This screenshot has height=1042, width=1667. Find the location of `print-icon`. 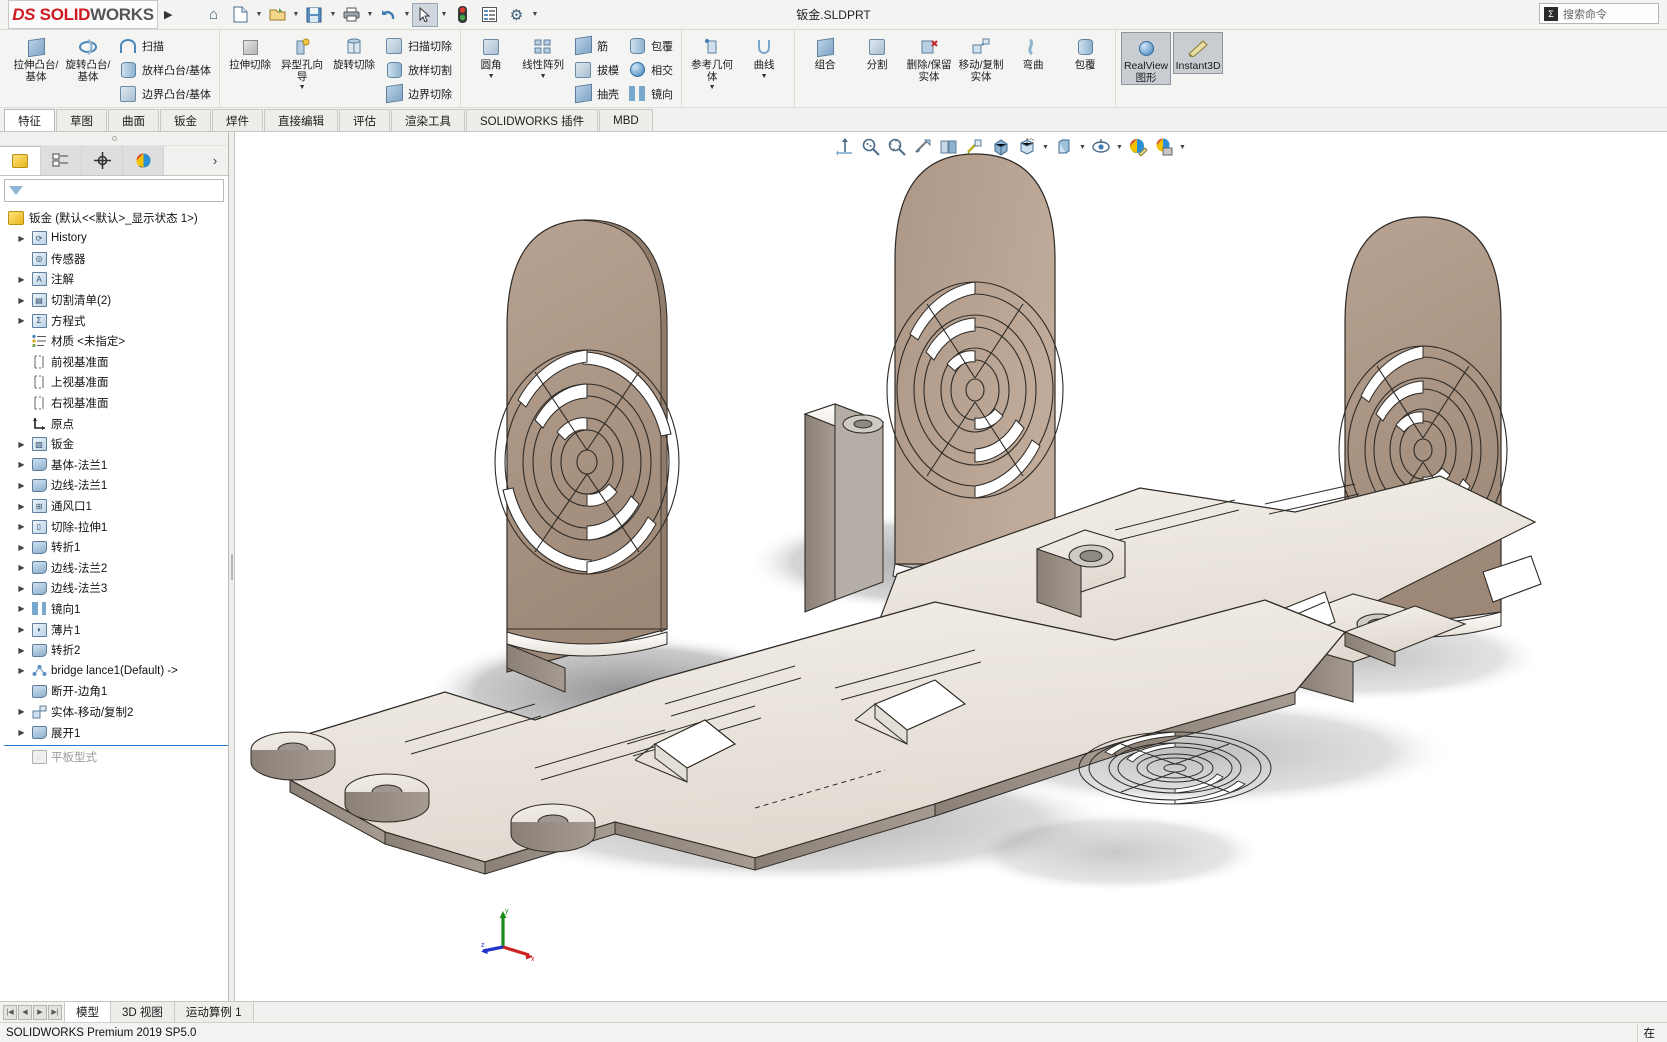

print-icon is located at coordinates (351, 15).